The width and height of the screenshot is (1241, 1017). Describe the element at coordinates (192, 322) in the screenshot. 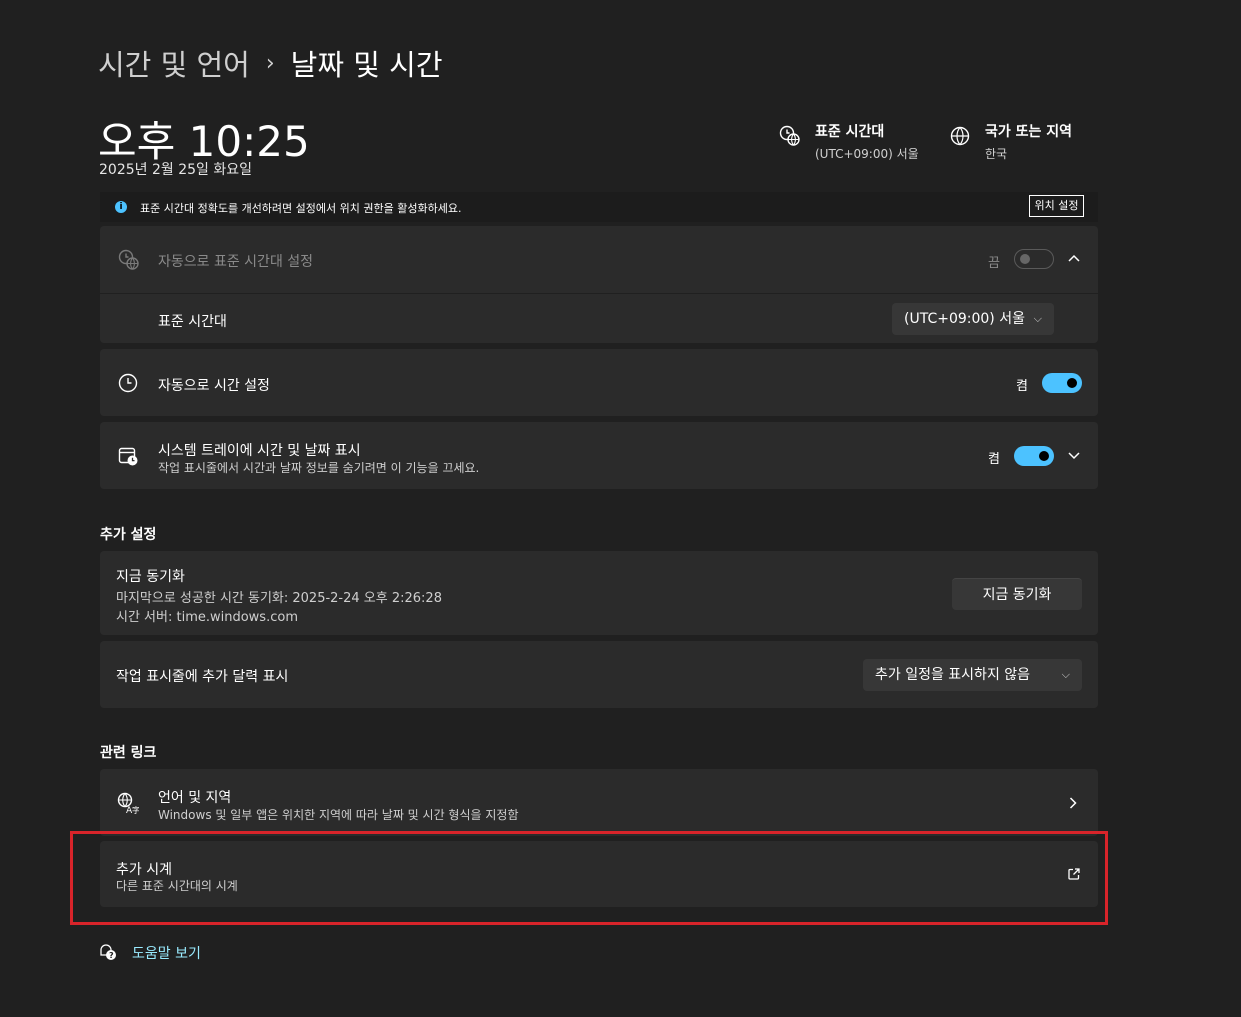

I see `timezone-row-label: 표준 시간대` at that location.